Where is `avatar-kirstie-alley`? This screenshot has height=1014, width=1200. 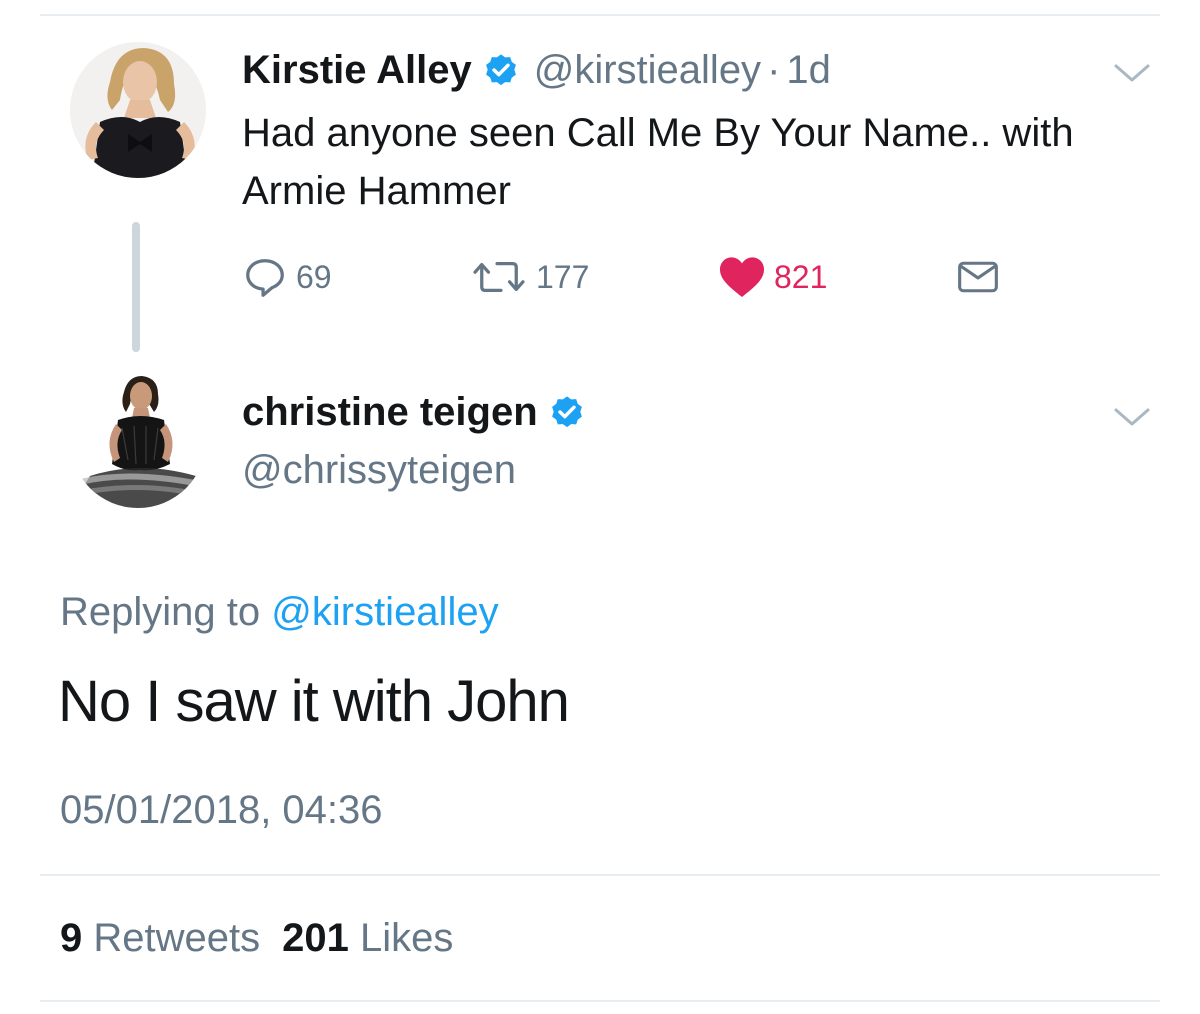
avatar-kirstie-alley is located at coordinates (138, 110).